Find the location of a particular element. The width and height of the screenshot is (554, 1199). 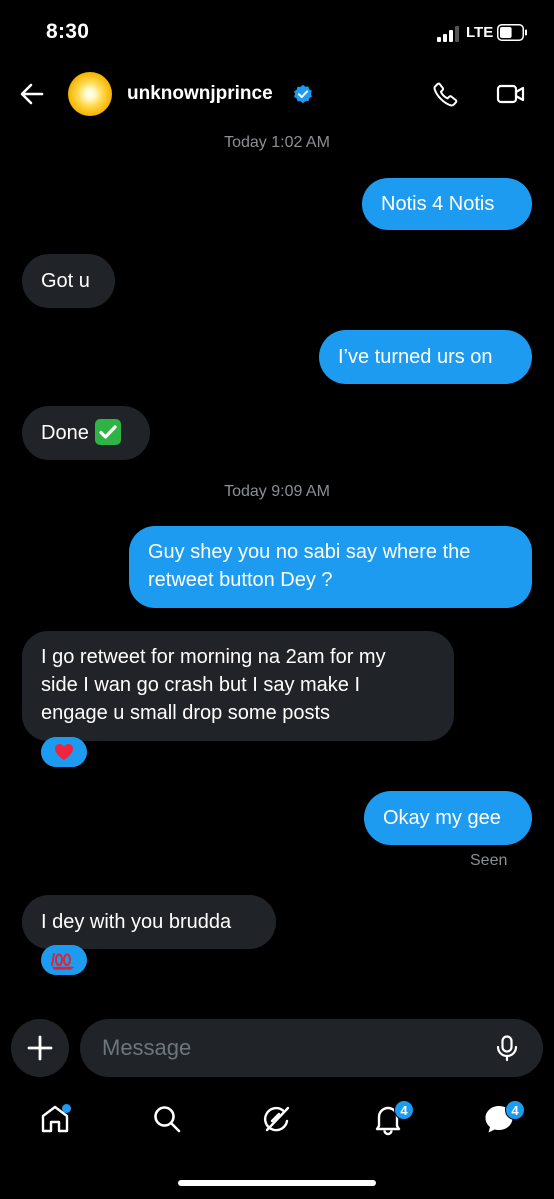

video-call-icon is located at coordinates (511, 94).